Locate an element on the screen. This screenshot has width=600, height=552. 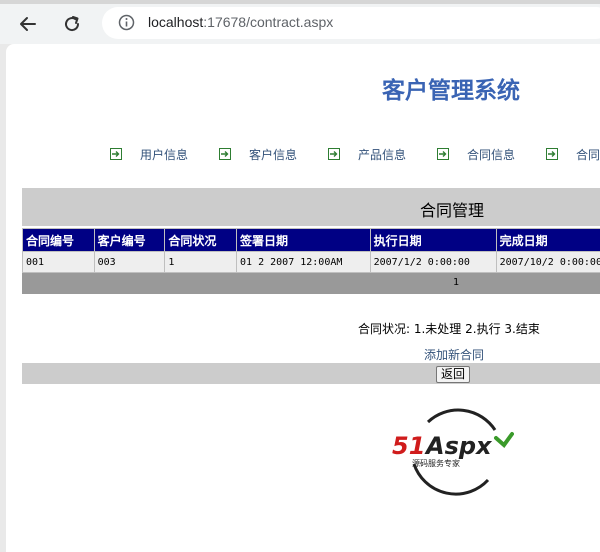
table-header-row: 合同编号 客户编号 合同状况 签署日期 执行日期 完成日期 is located at coordinates (311, 240).